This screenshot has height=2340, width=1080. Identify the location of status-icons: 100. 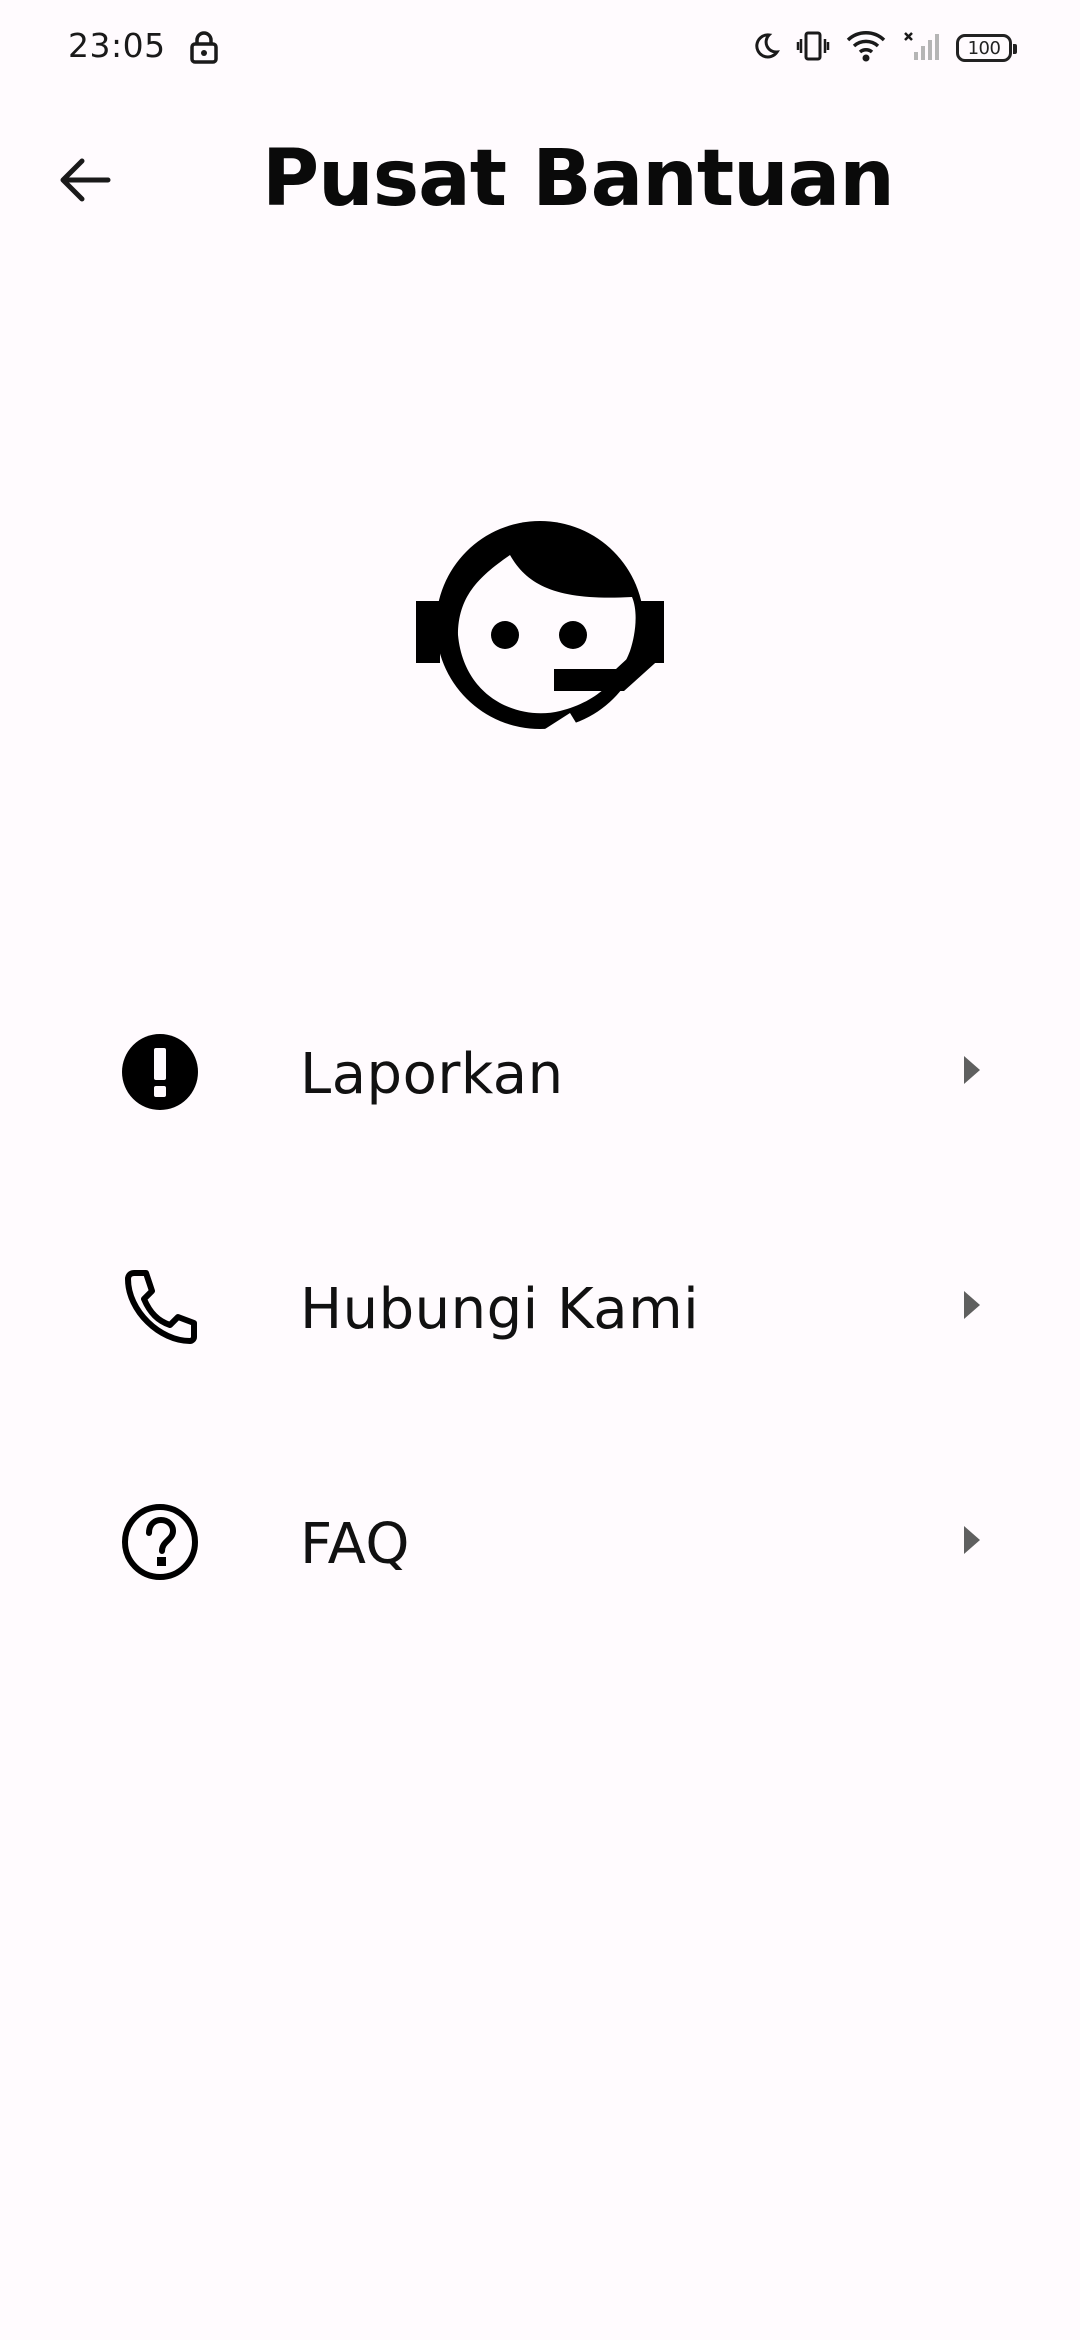
(883, 48).